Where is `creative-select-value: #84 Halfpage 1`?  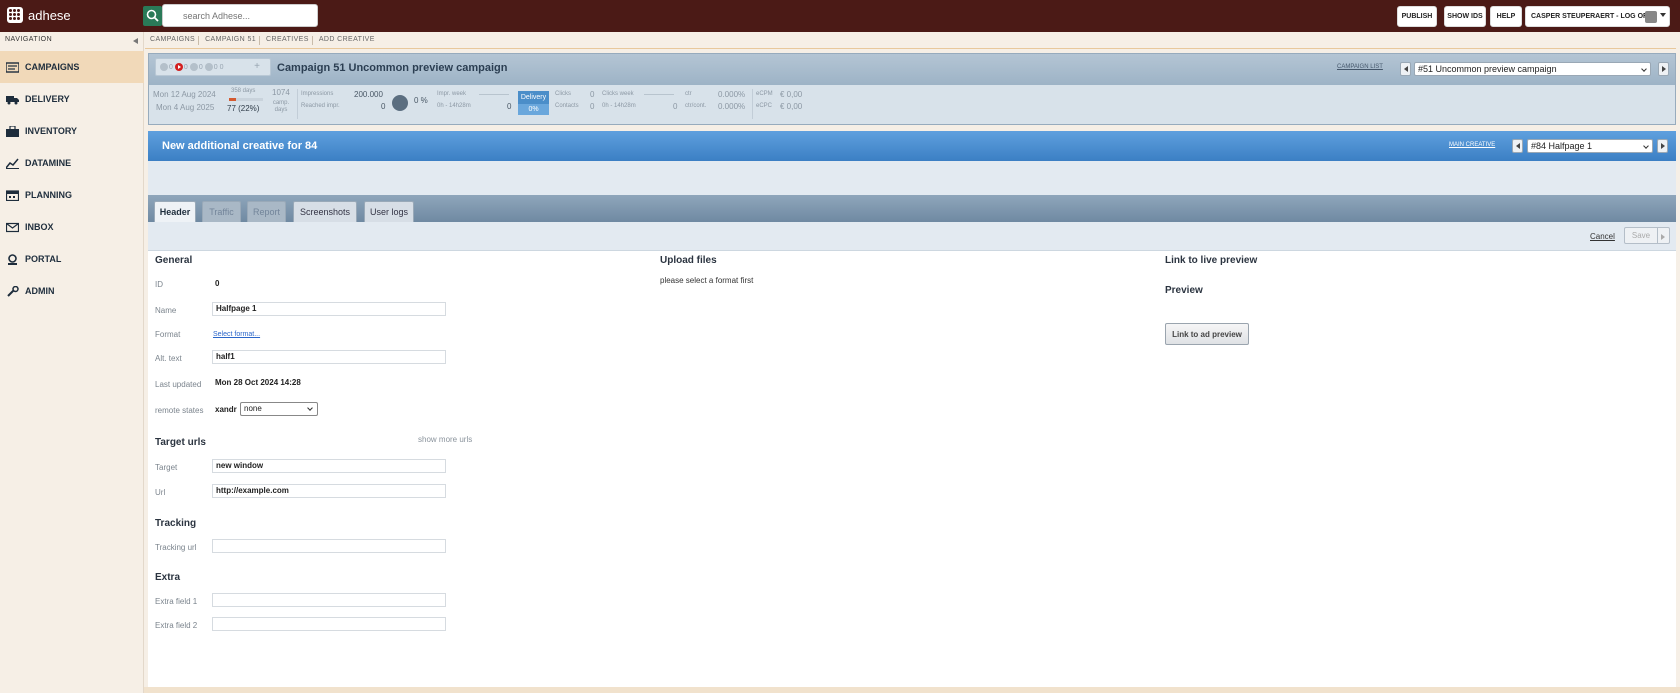 creative-select-value: #84 Halfpage 1 is located at coordinates (1562, 146).